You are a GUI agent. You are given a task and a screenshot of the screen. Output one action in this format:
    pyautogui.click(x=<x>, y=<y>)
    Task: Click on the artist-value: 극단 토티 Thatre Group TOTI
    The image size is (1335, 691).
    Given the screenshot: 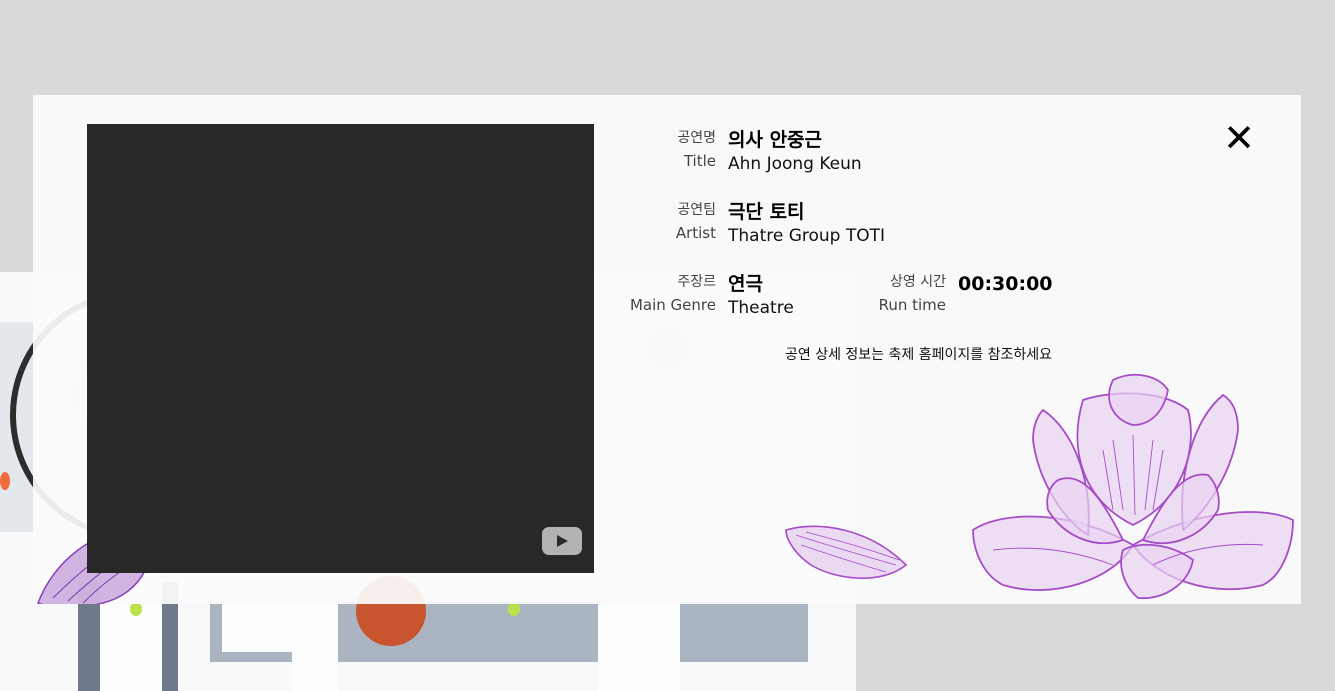 What is the action you would take?
    pyautogui.click(x=806, y=224)
    